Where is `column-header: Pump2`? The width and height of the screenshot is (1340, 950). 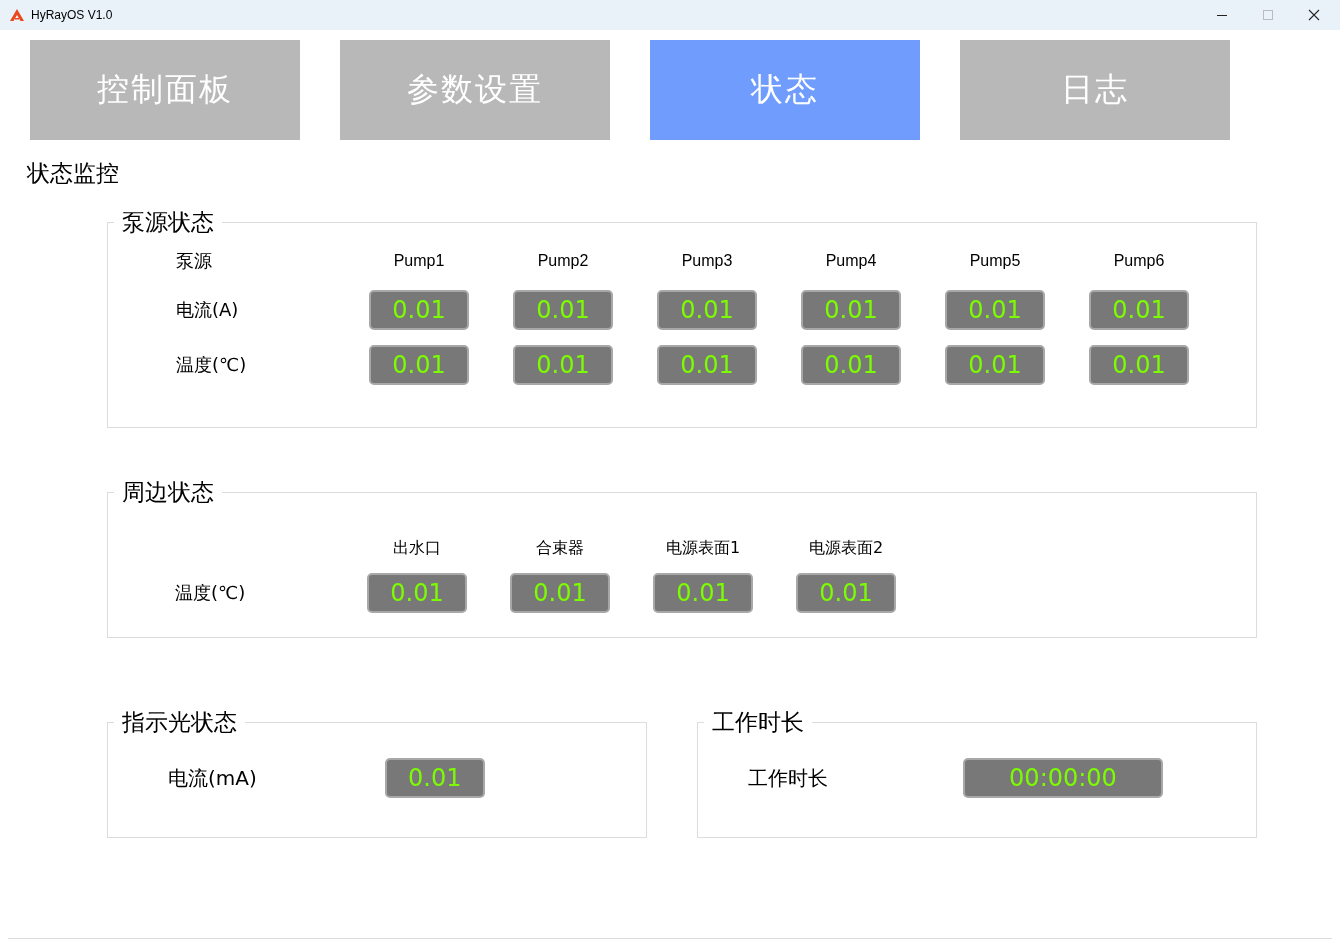
column-header: Pump2 is located at coordinates (563, 261).